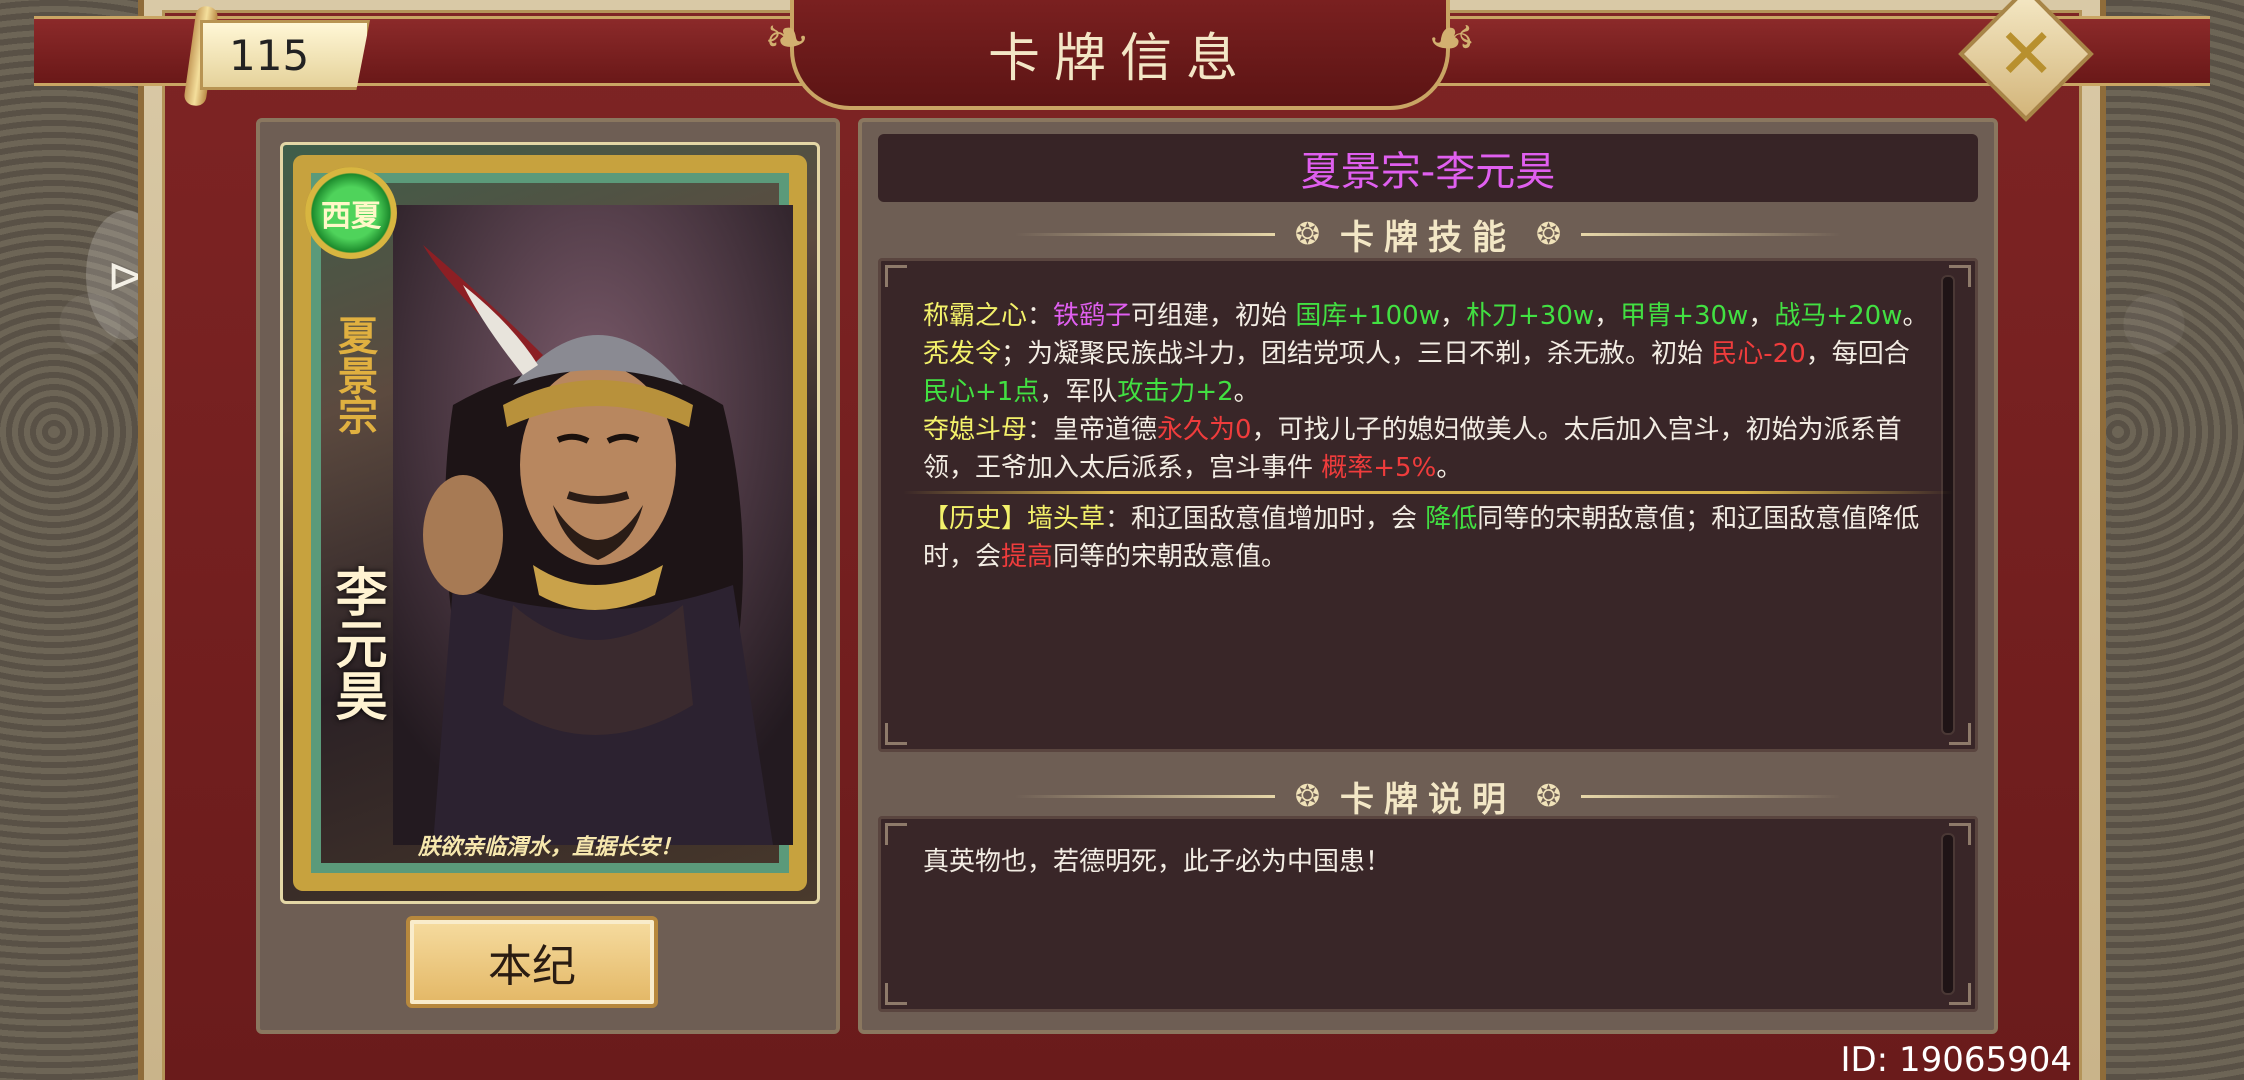 The height and width of the screenshot is (1080, 2244). What do you see at coordinates (1530, 316) in the screenshot?
I see `skill-text-segment: 朴刀+30w` at bounding box center [1530, 316].